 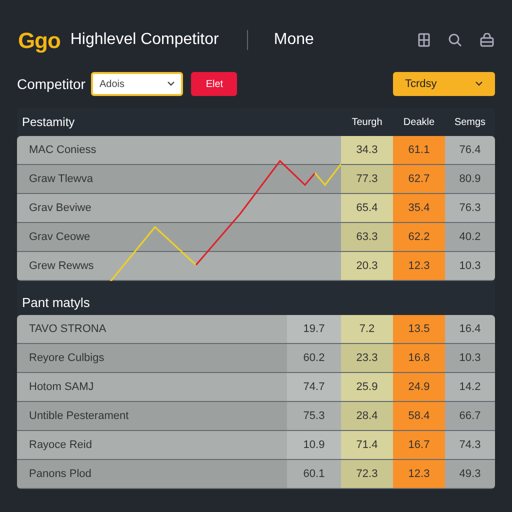 What do you see at coordinates (367, 208) in the screenshot?
I see `table-cell: 65.4` at bounding box center [367, 208].